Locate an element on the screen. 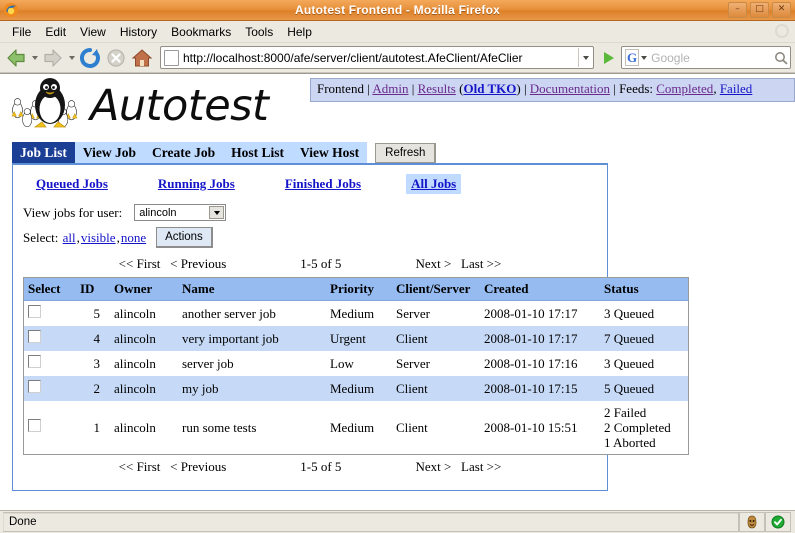 This screenshot has width=795, height=533. go-button is located at coordinates (609, 58).